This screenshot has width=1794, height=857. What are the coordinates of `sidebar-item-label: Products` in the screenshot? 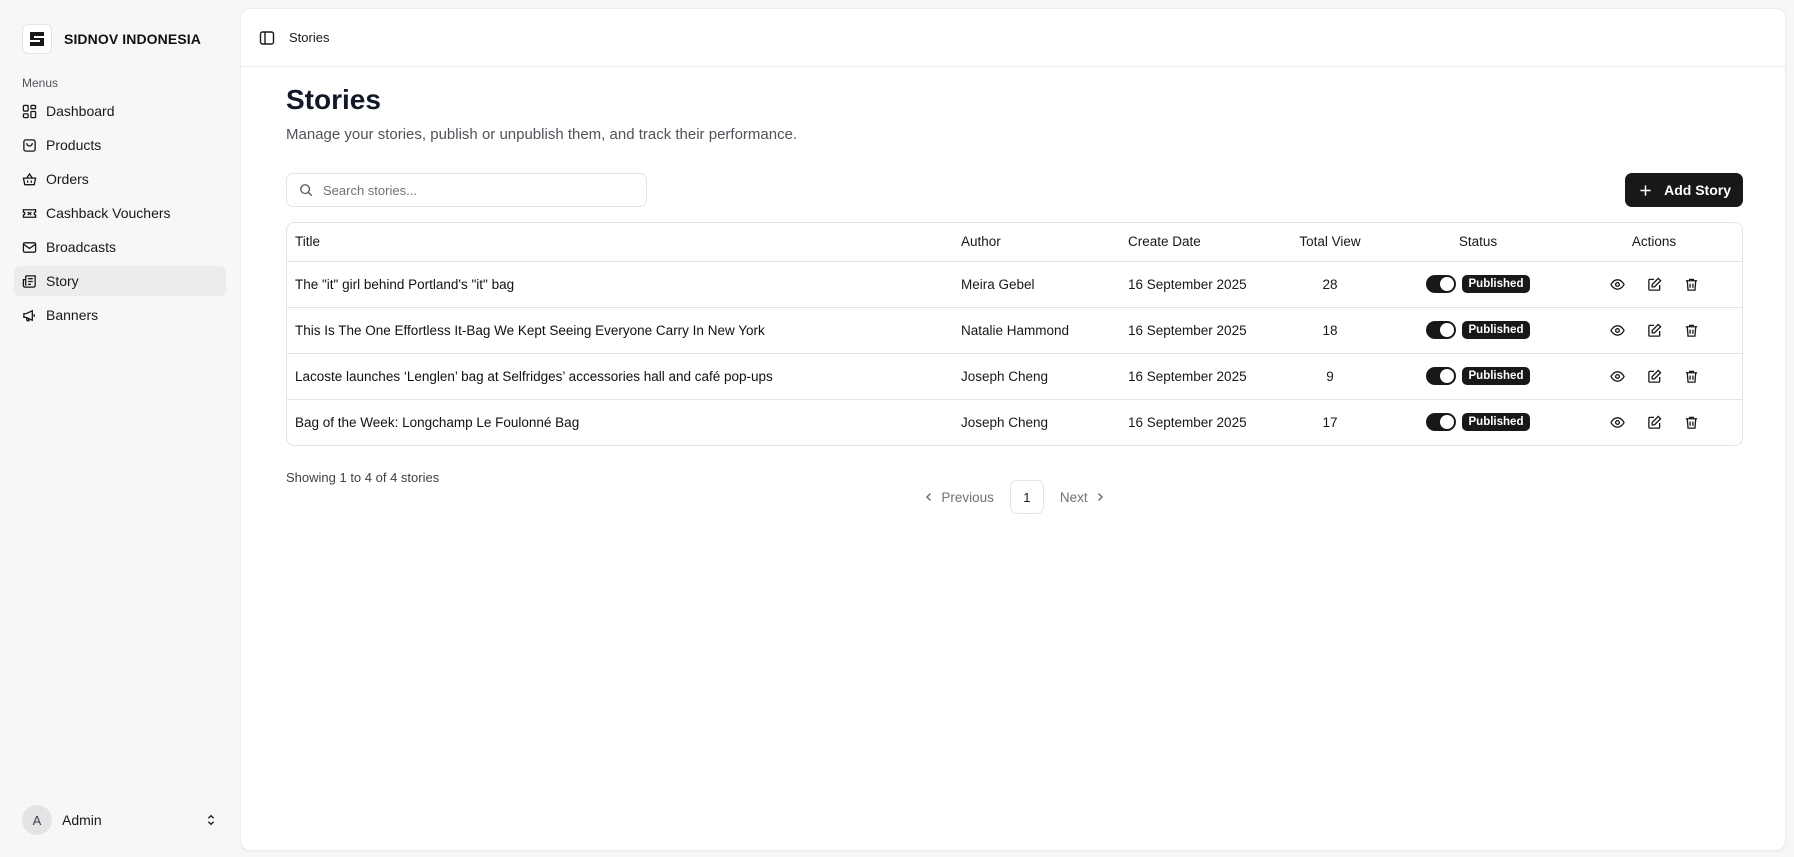 It's located at (74, 145).